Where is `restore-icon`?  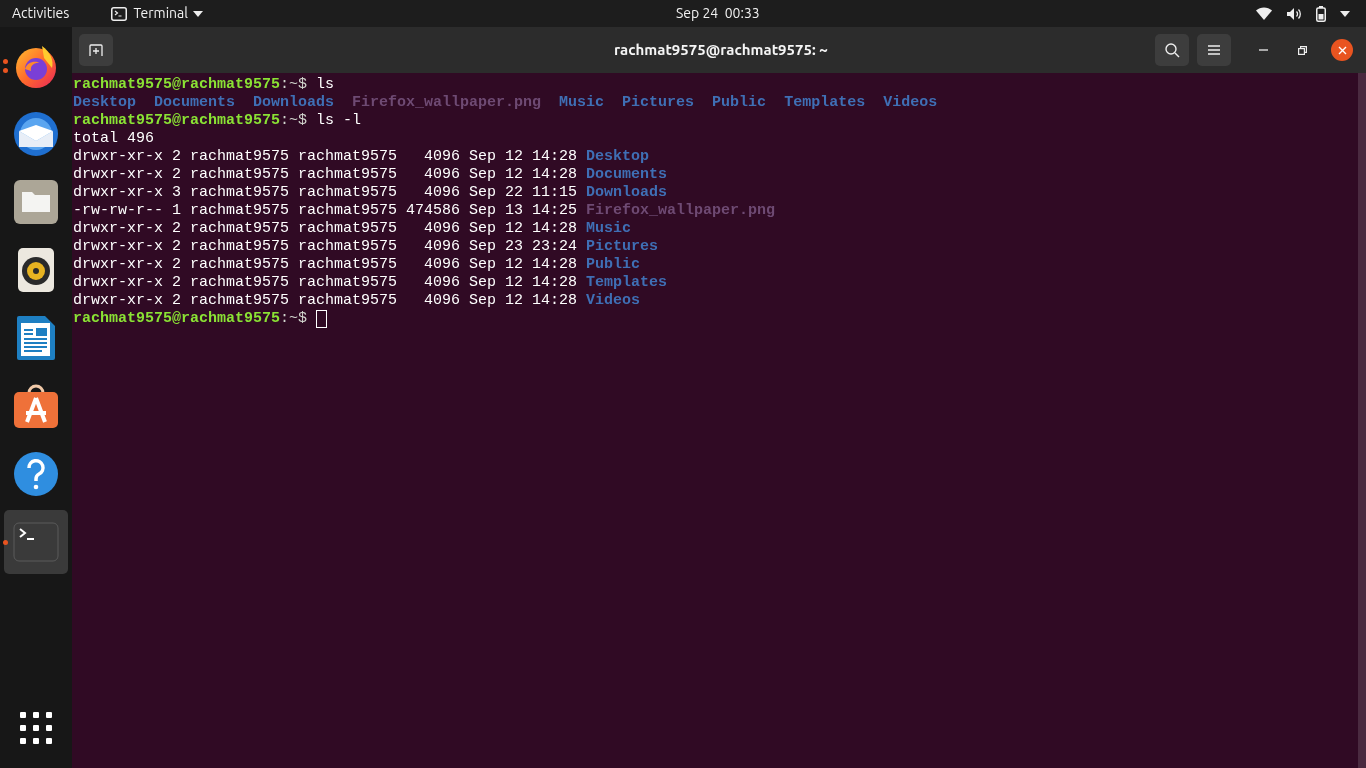
restore-icon is located at coordinates (1302, 50).